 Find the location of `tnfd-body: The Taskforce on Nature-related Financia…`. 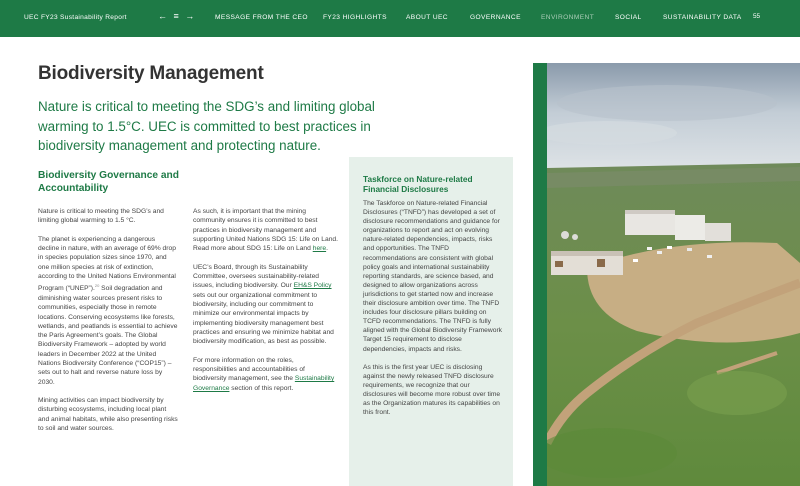

tnfd-body: The Taskforce on Nature-related Financia… is located at coordinates (433, 312).